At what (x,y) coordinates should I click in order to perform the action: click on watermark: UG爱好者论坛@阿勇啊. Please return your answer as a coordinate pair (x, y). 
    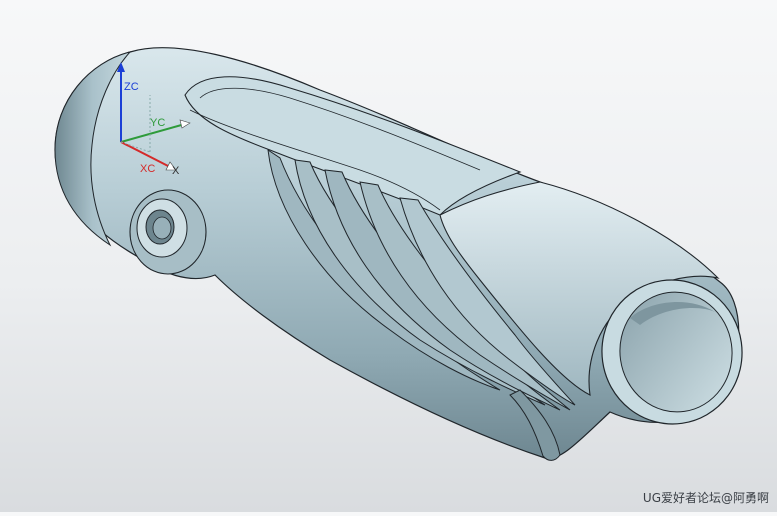
    Looking at the image, I should click on (705, 498).